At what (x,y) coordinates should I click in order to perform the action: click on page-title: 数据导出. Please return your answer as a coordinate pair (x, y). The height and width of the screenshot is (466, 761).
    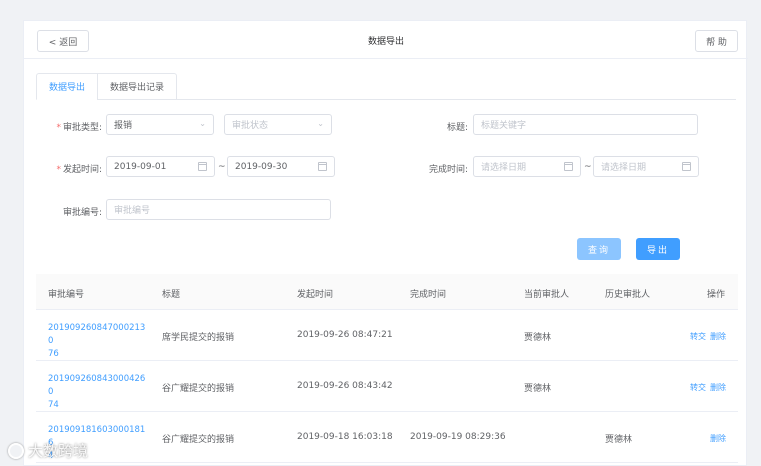
    Looking at the image, I should click on (385, 42).